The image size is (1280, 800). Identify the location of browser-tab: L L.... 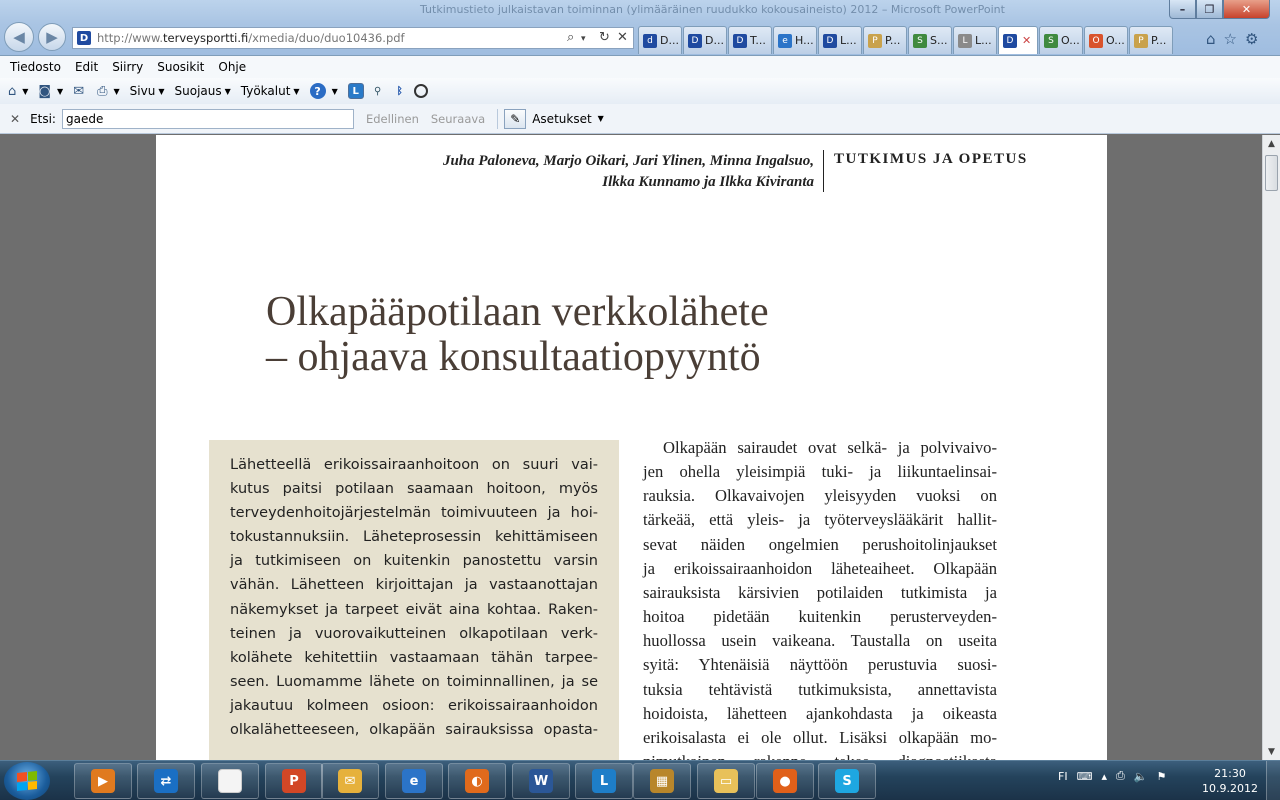
(975, 40).